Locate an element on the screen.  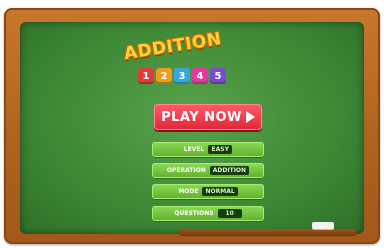
play-now-label: PLAY NOW is located at coordinates (201, 117).